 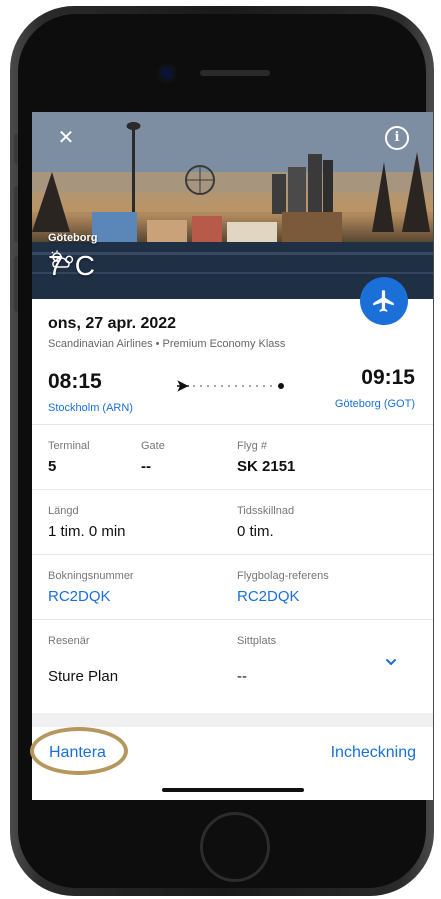 What do you see at coordinates (268, 596) in the screenshot?
I see `airline-reference-link: RC2DQK` at bounding box center [268, 596].